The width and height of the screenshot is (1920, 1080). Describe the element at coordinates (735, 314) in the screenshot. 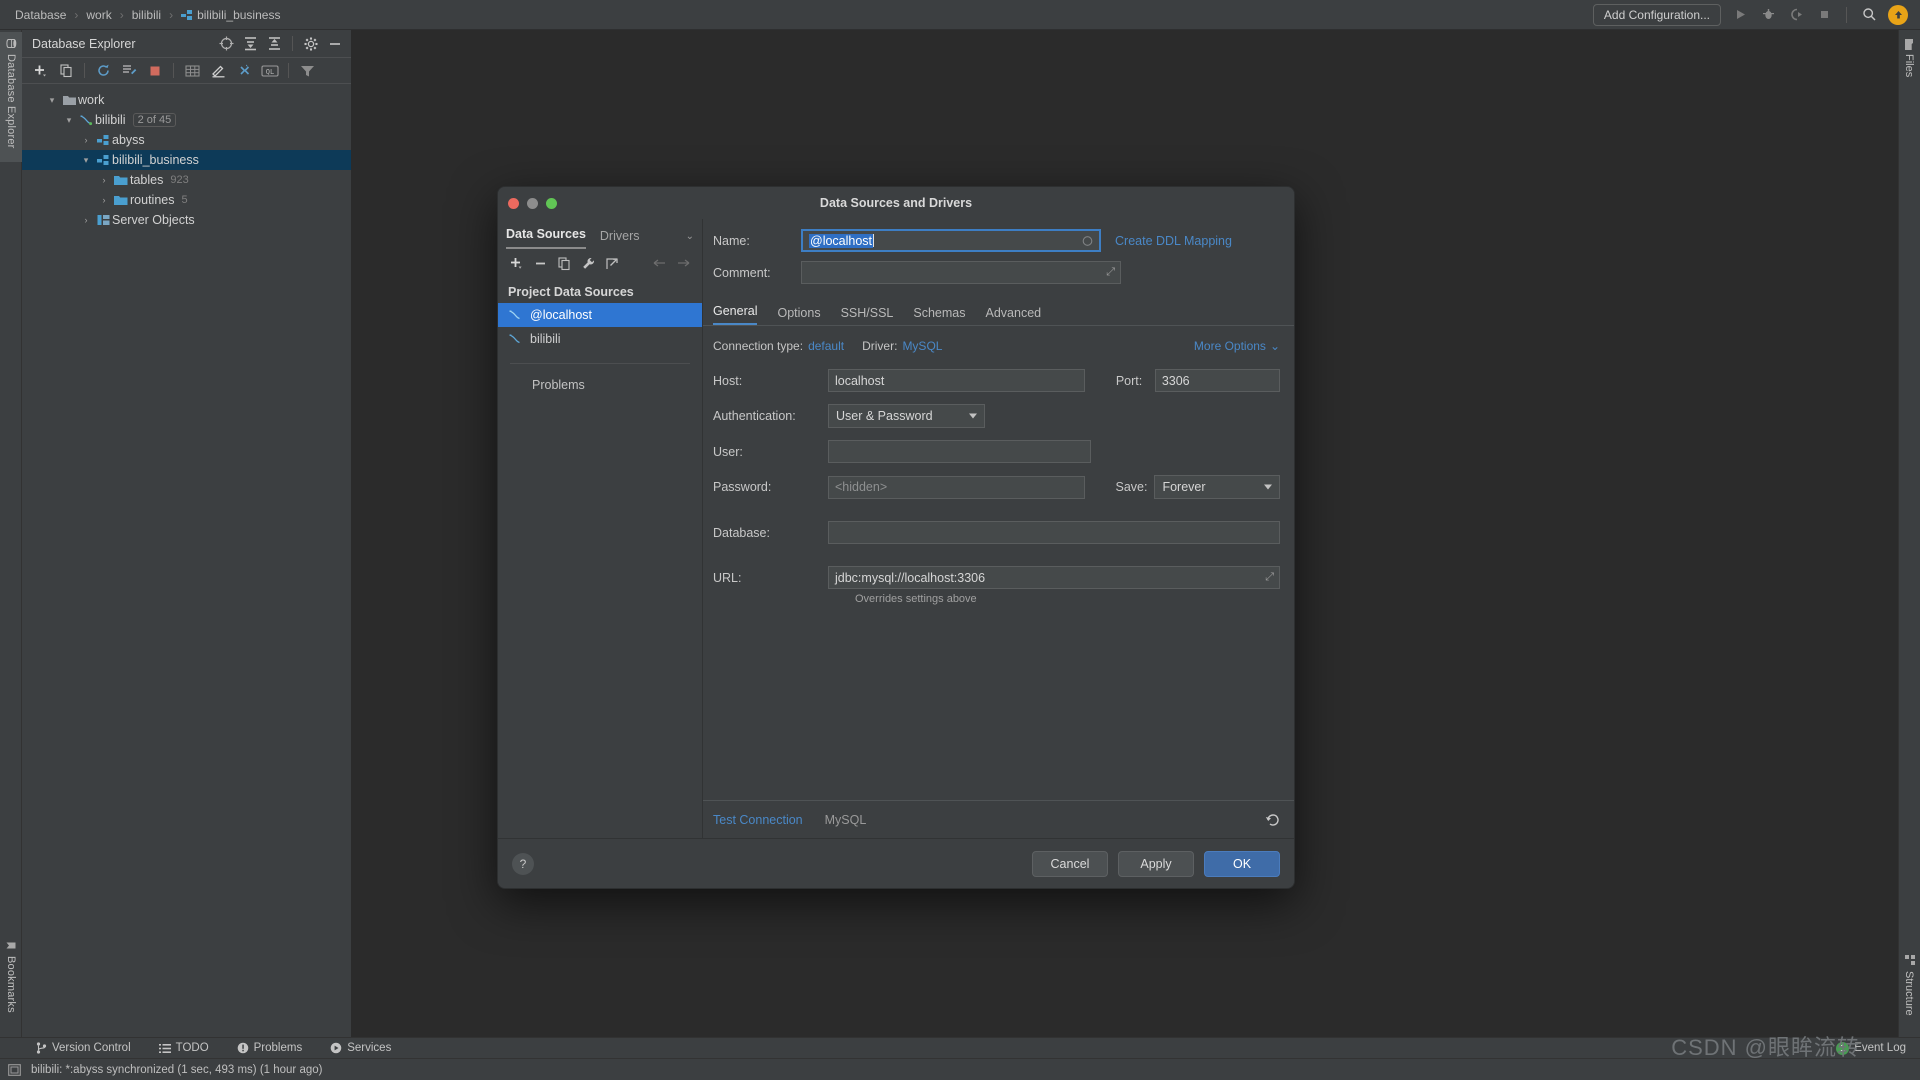

I see `tab-general: General` at that location.